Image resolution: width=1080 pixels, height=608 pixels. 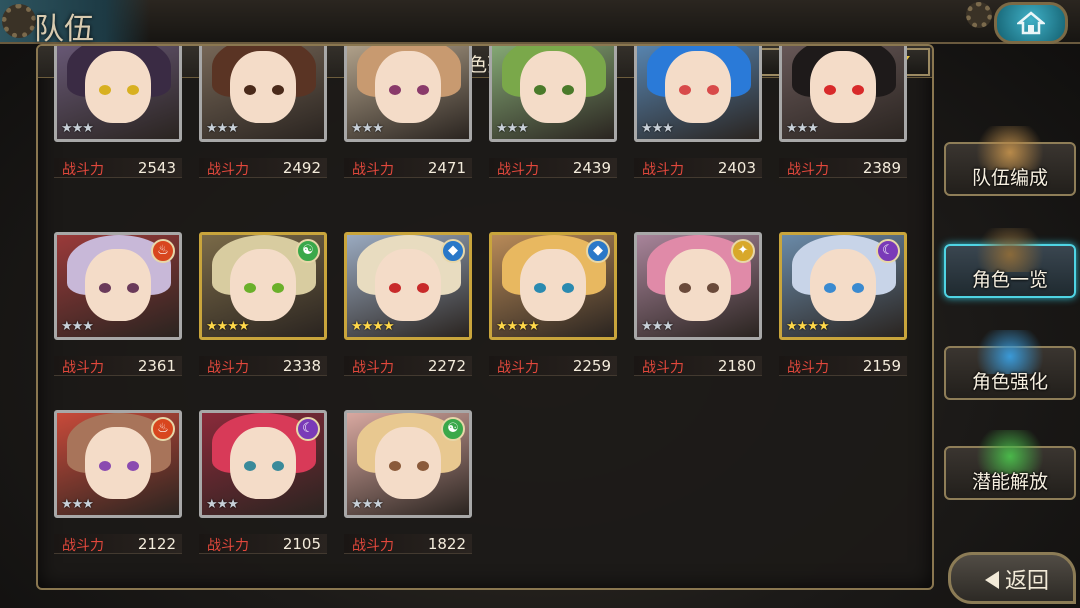 I want to click on home-button, so click(x=1031, y=23).